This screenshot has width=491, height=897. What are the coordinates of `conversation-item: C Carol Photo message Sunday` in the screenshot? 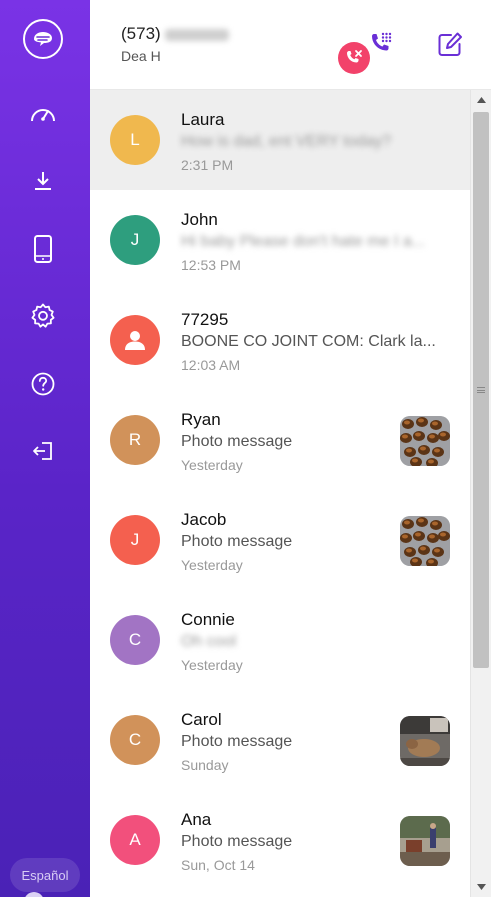 It's located at (280, 740).